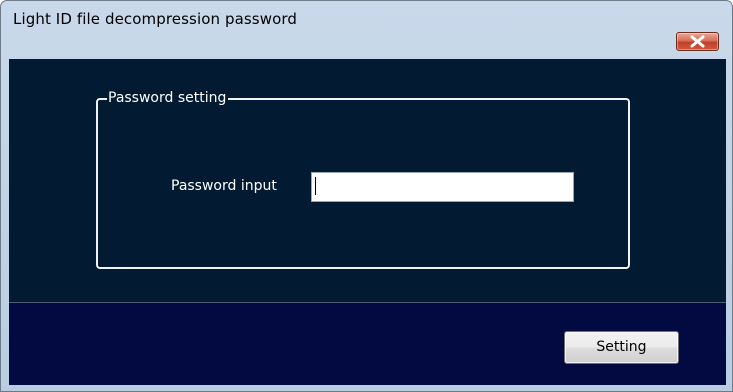 Image resolution: width=733 pixels, height=392 pixels. I want to click on password-input, so click(442, 187).